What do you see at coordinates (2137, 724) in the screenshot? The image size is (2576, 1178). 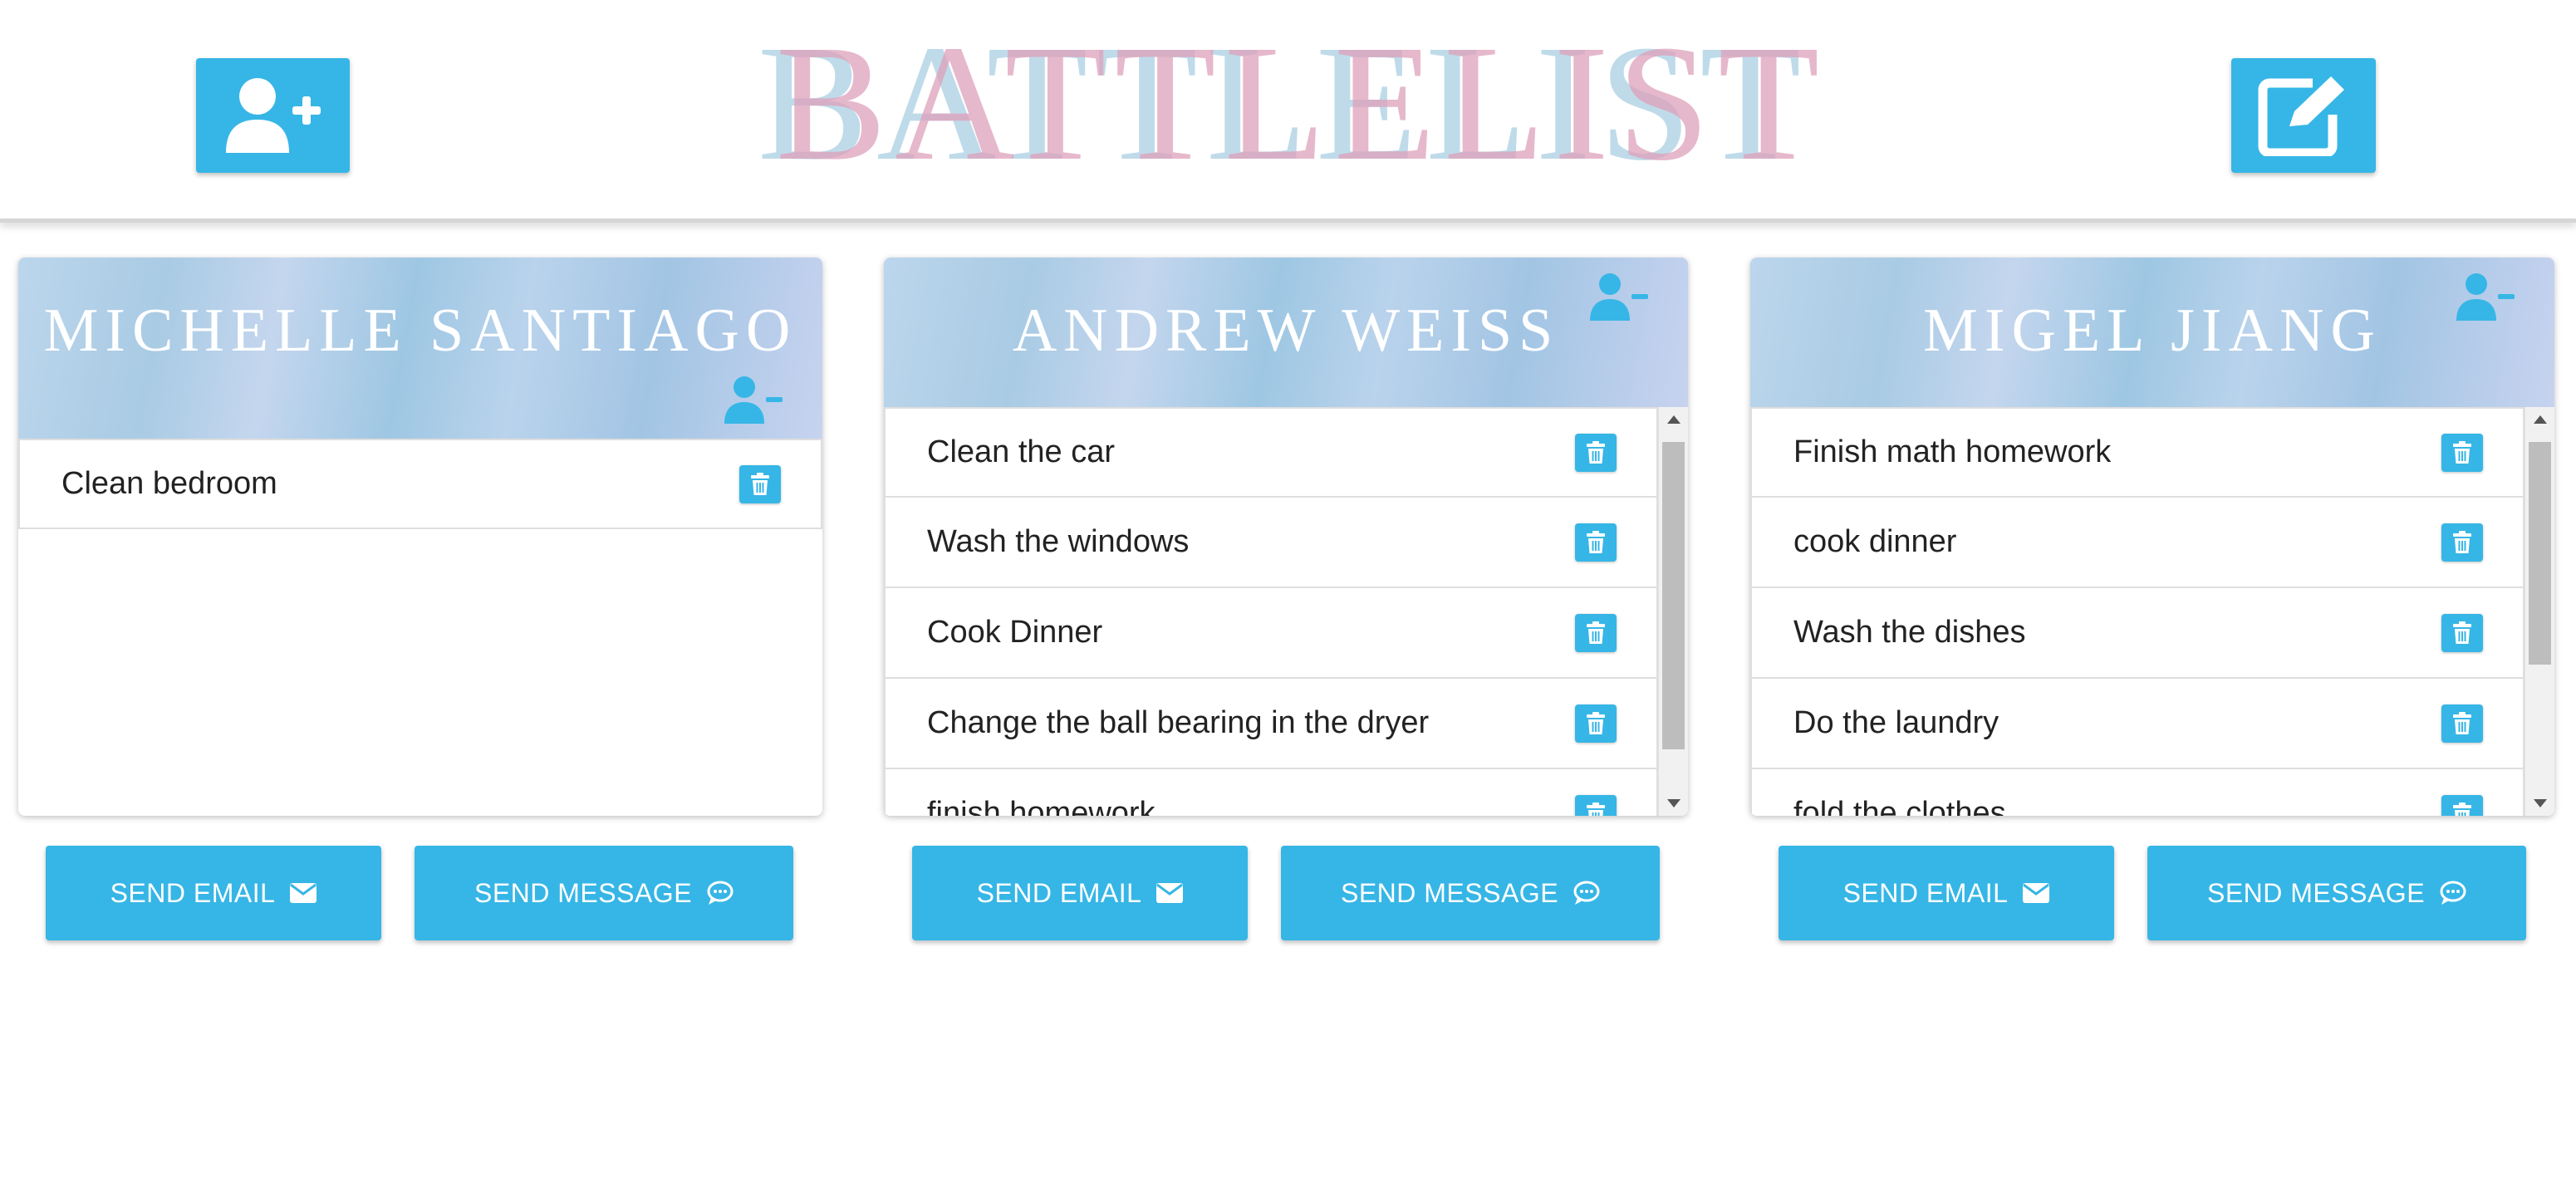 I see `task-item: Do the laundry` at bounding box center [2137, 724].